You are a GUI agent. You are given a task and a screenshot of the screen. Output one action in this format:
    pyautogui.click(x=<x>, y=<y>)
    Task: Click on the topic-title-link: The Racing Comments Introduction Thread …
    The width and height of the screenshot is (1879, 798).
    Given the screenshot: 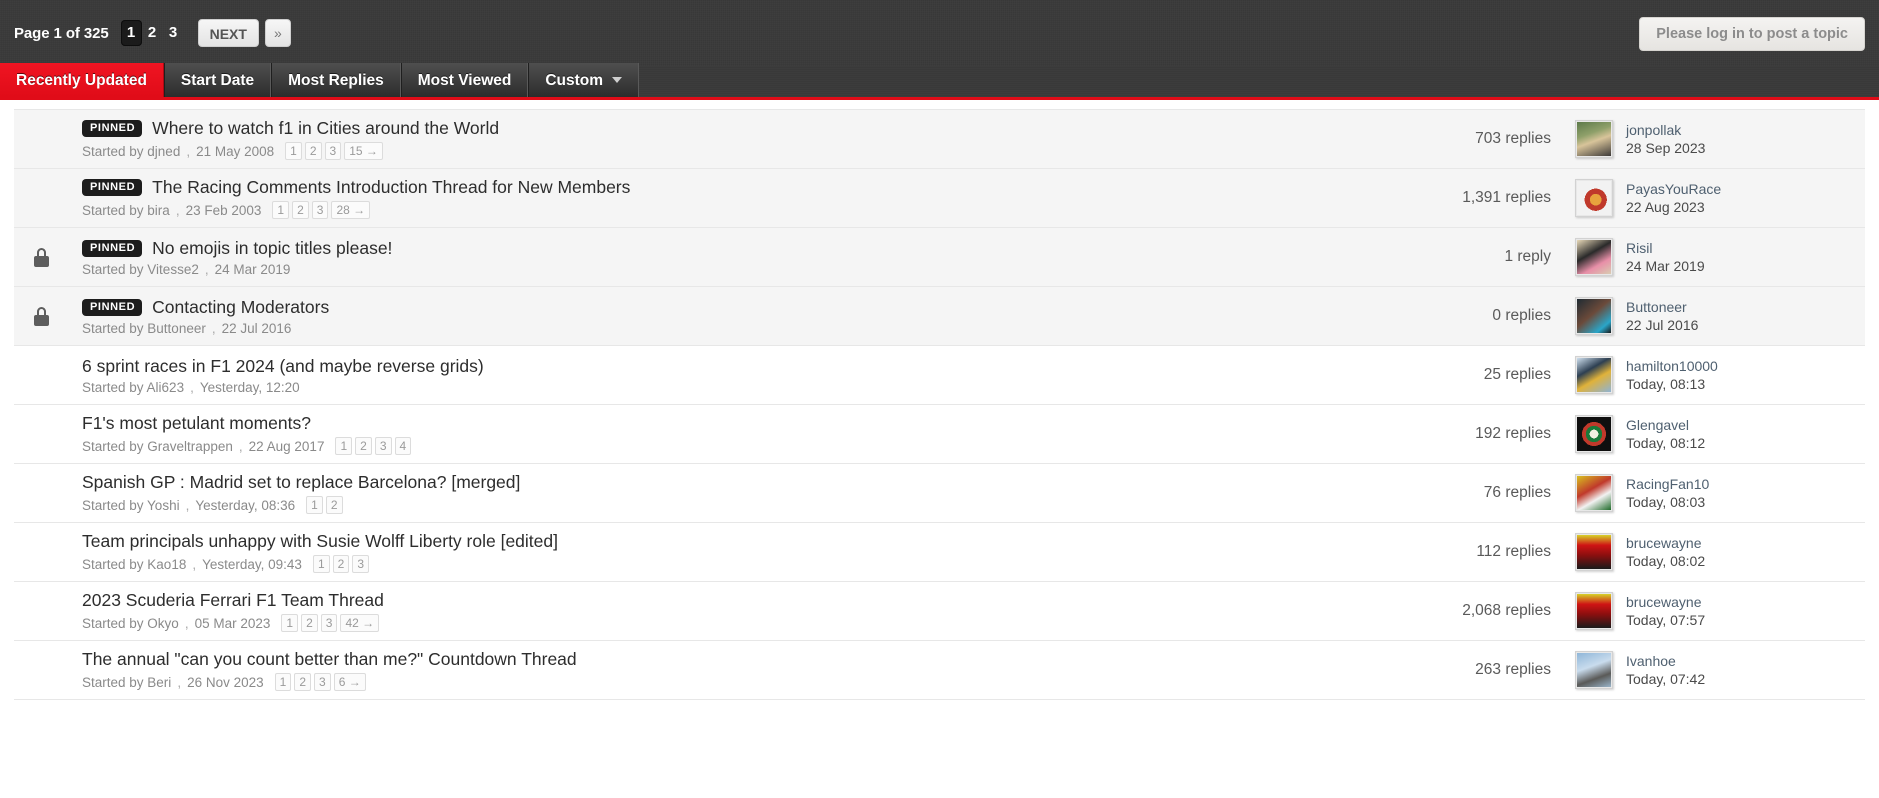 What is the action you would take?
    pyautogui.click(x=391, y=187)
    